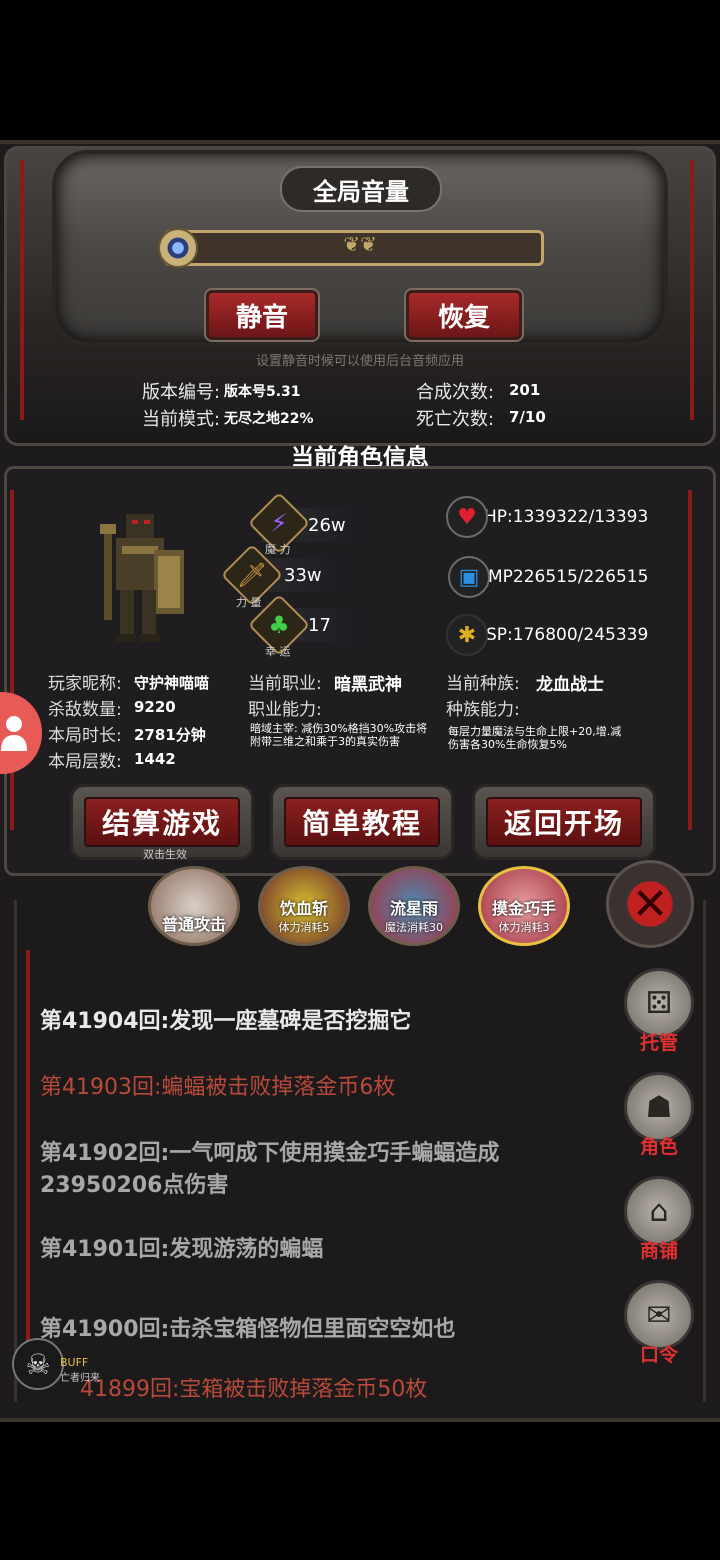 The width and height of the screenshot is (720, 1560). Describe the element at coordinates (178, 248) in the screenshot. I see `volume-slider-knob` at that location.